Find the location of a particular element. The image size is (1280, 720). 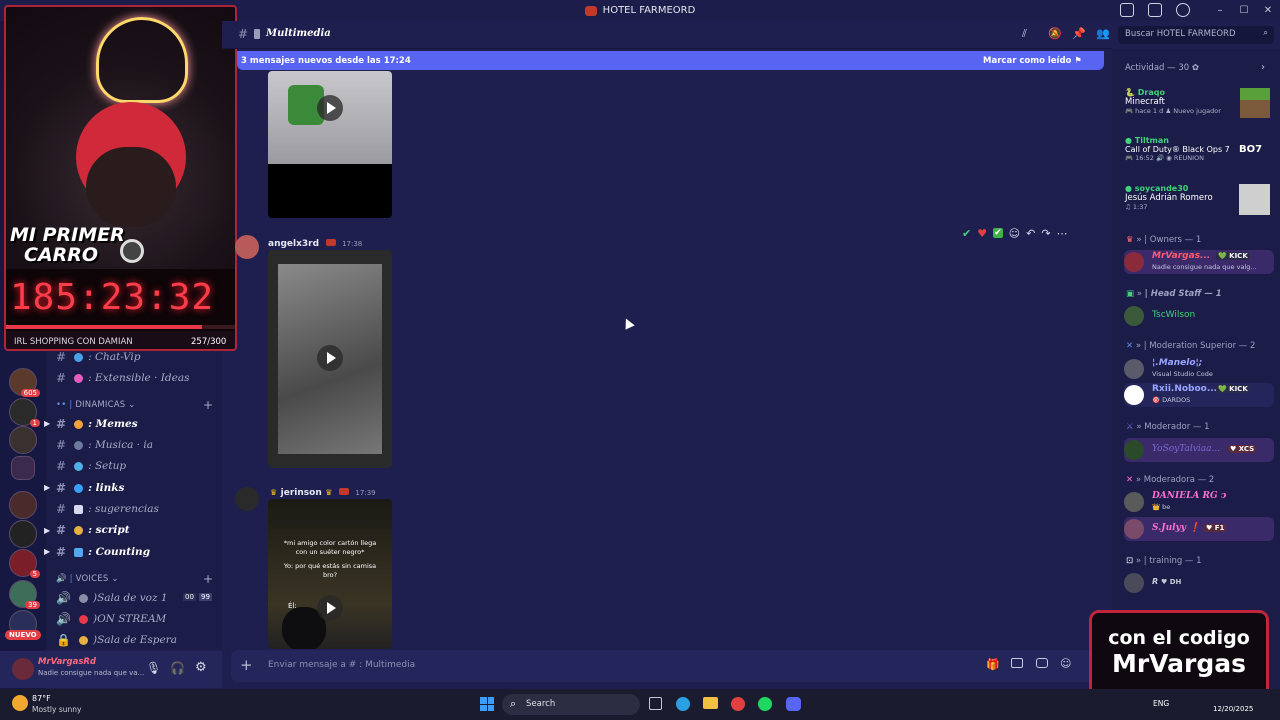

microphone-icon: 🎙 is located at coordinates (153, 668).